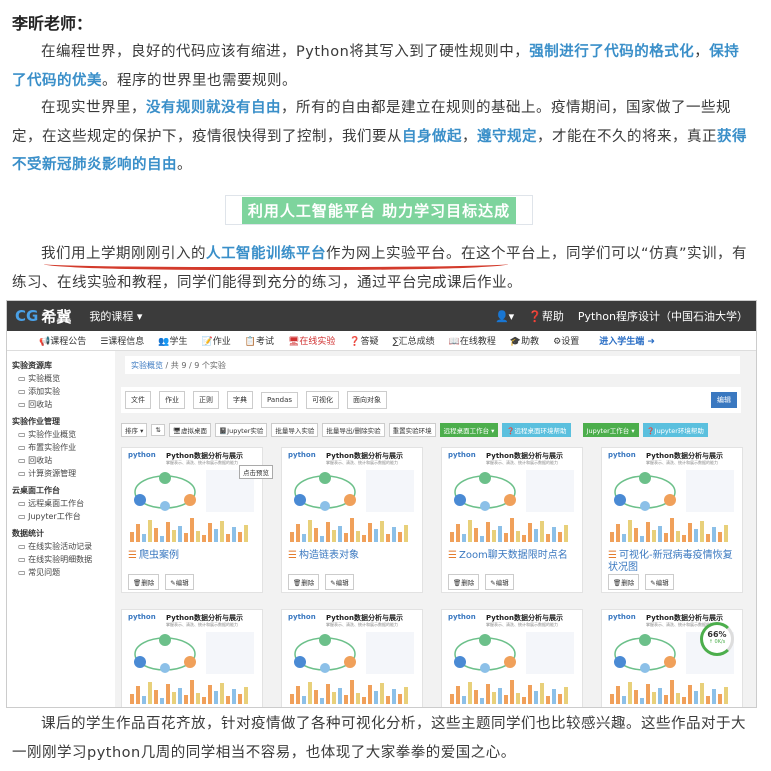  What do you see at coordinates (240, 400) in the screenshot?
I see `filter-chip: 字典` at bounding box center [240, 400].